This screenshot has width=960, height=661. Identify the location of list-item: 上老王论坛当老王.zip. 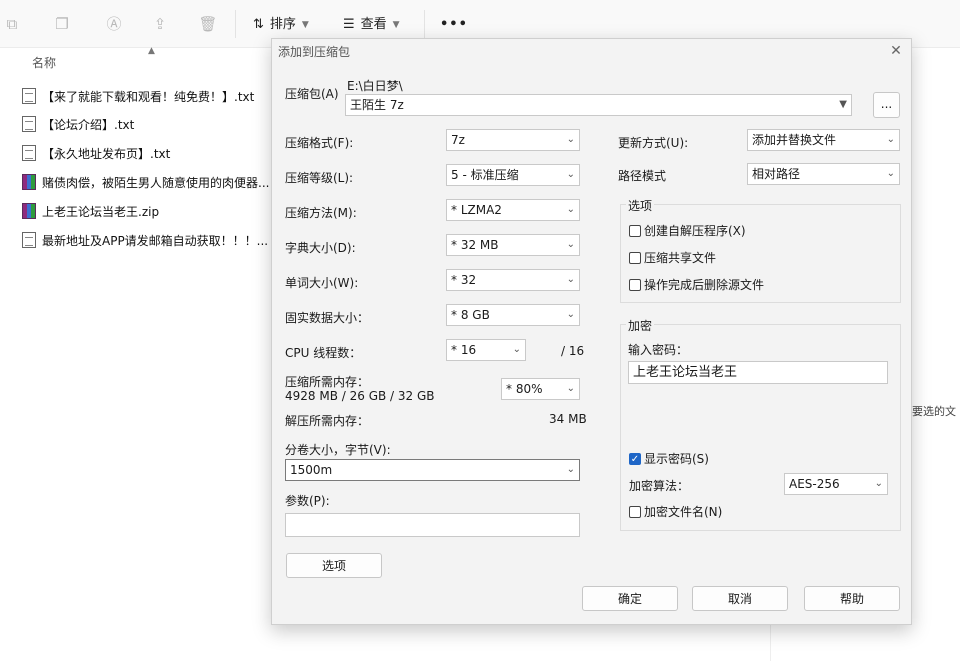
(90, 211).